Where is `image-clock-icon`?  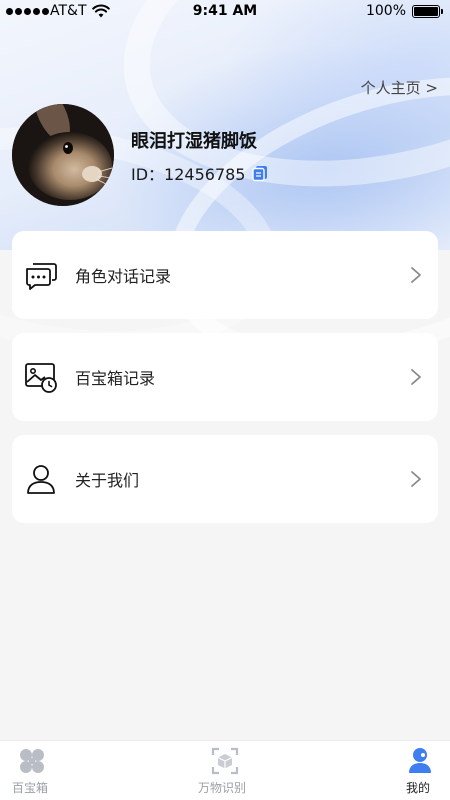
image-clock-icon is located at coordinates (41, 378).